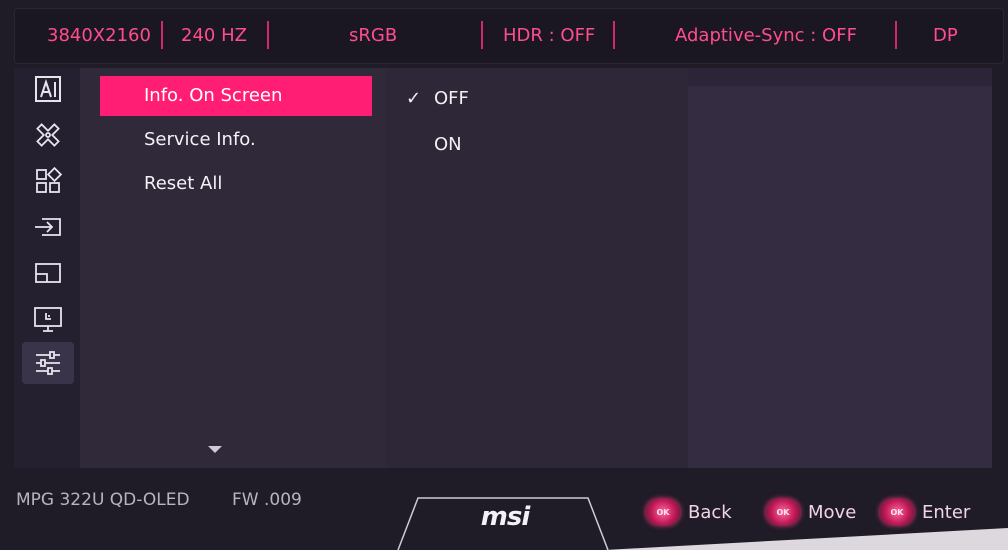  What do you see at coordinates (766, 35) in the screenshot?
I see `status-adaptive-sync: Adaptive-Sync : OFF` at bounding box center [766, 35].